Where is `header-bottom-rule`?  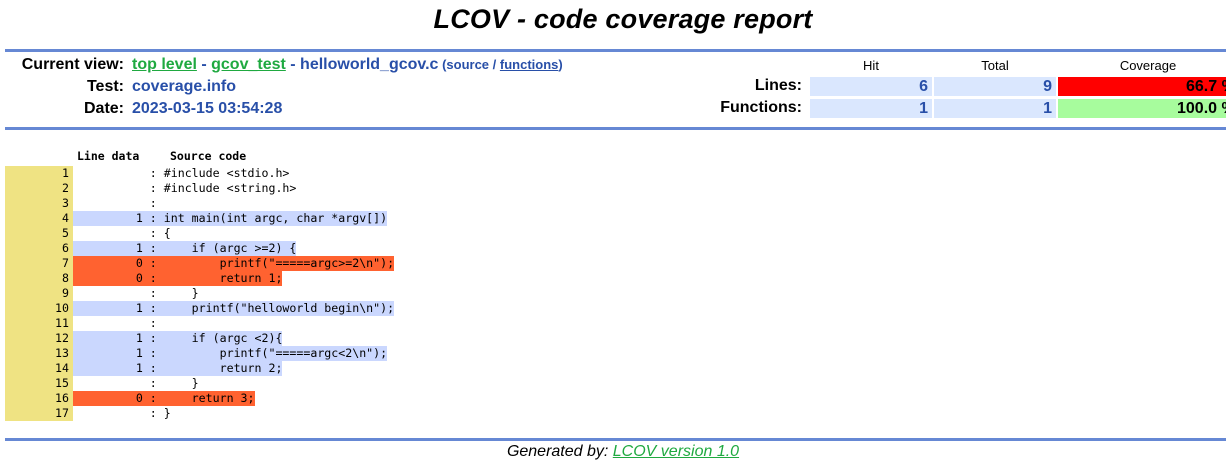 header-bottom-rule is located at coordinates (615, 128).